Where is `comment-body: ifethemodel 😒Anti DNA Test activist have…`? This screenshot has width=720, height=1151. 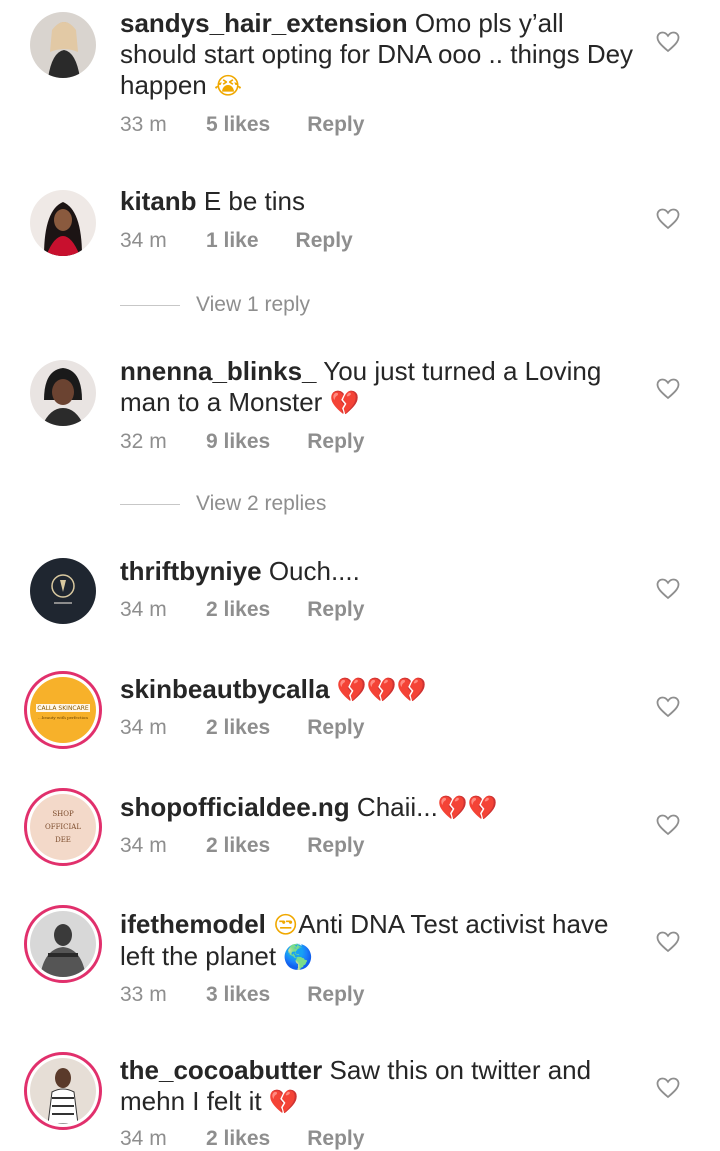 comment-body: ifethemodel 😒Anti DNA Test activist have… is located at coordinates (380, 941).